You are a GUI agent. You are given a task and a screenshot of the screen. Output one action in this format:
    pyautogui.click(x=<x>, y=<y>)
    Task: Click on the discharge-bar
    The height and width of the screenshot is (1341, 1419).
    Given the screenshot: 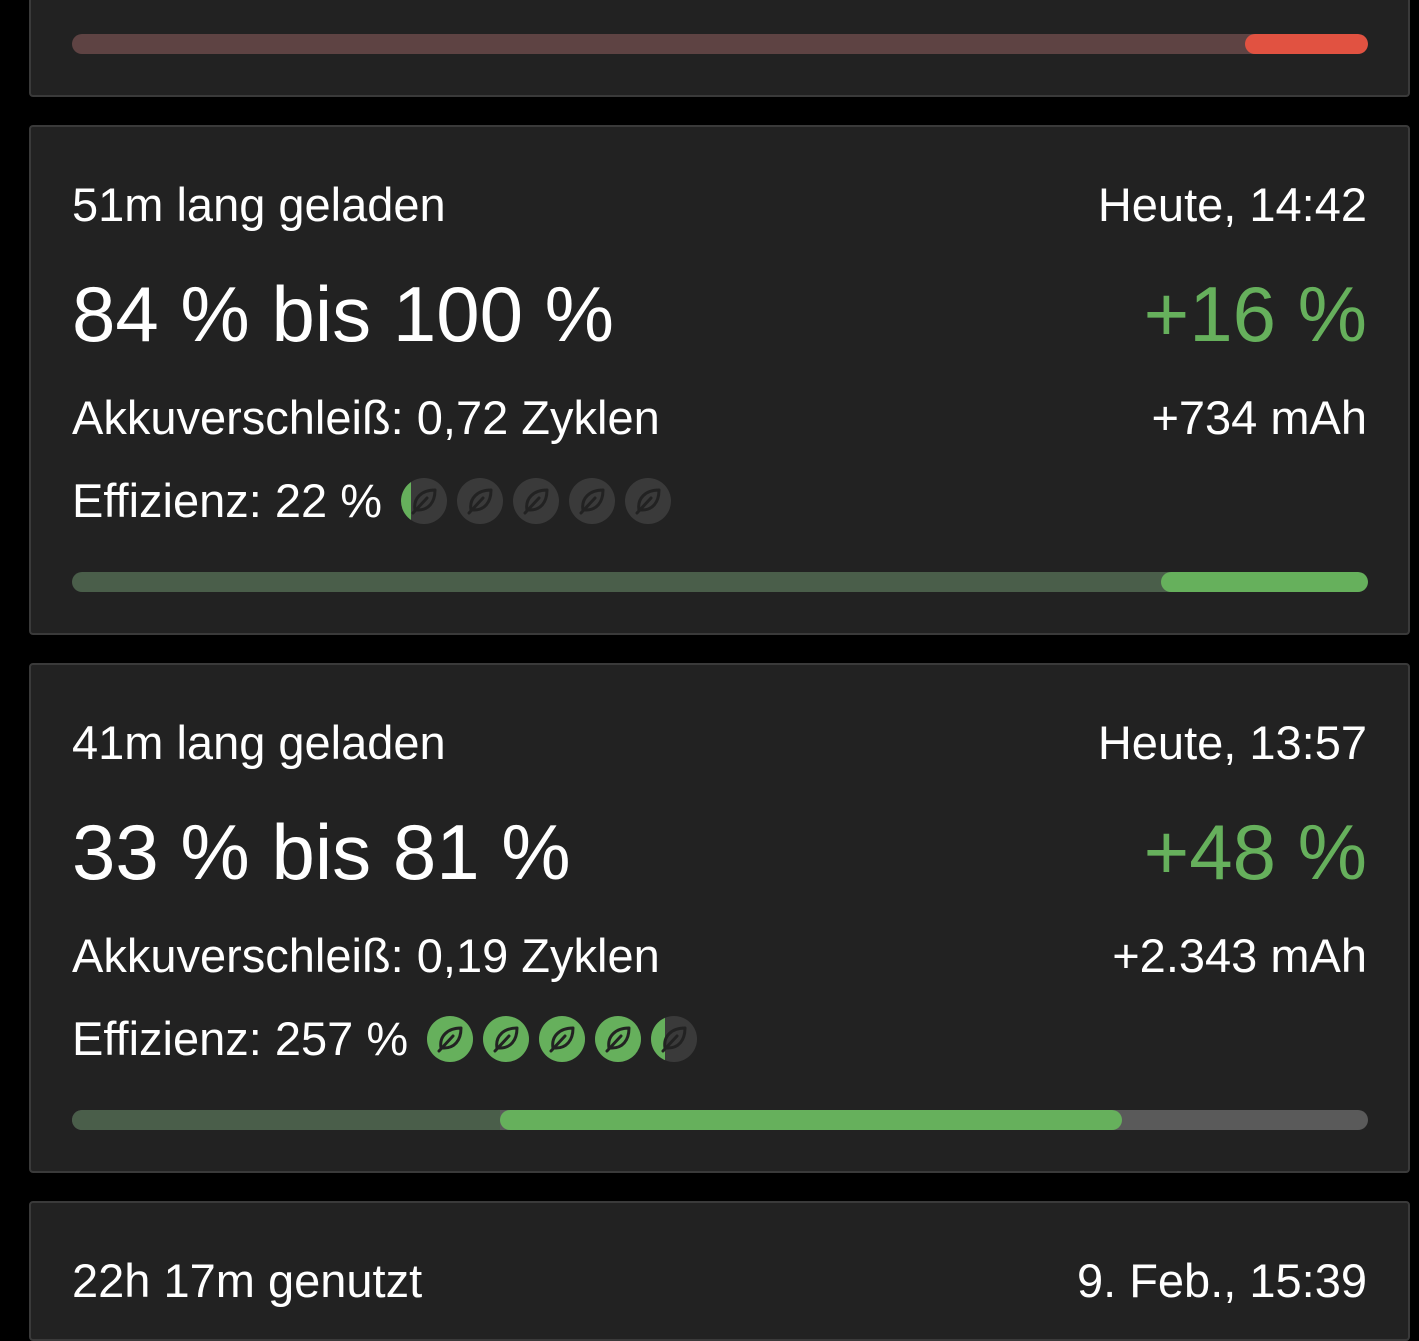 What is the action you would take?
    pyautogui.click(x=720, y=44)
    